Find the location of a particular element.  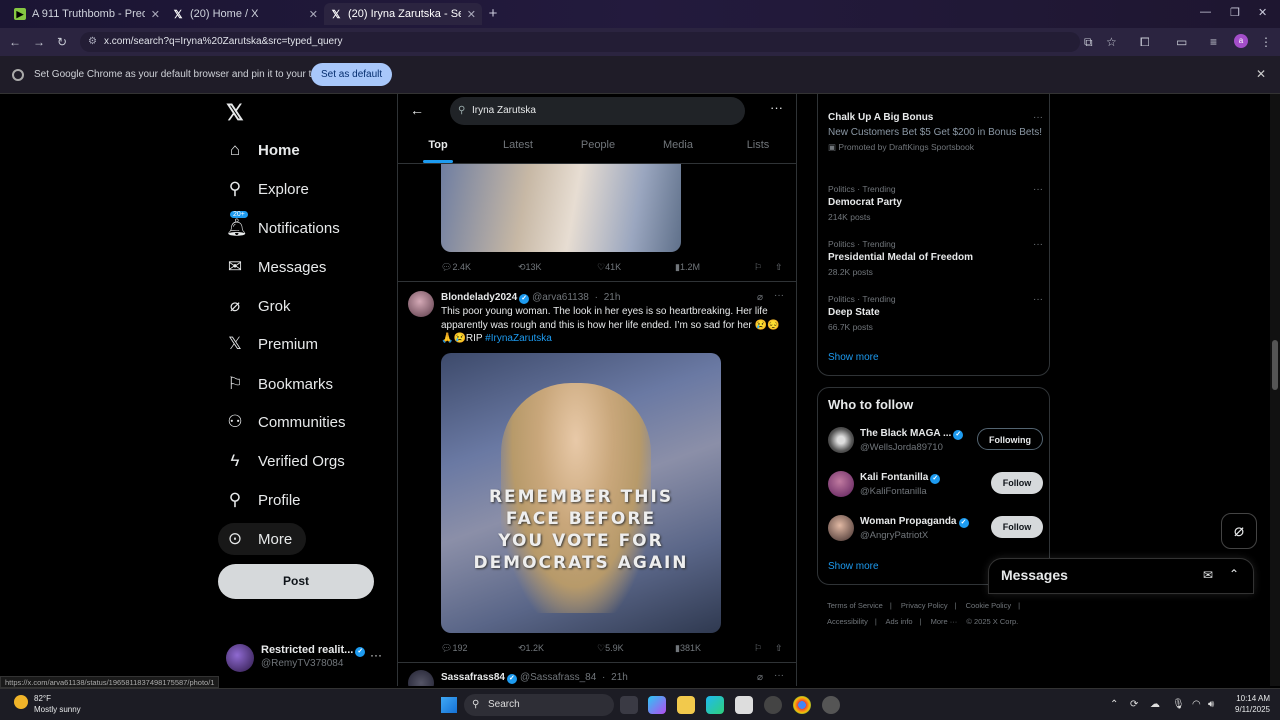

tweet-image is located at coordinates (561, 208).